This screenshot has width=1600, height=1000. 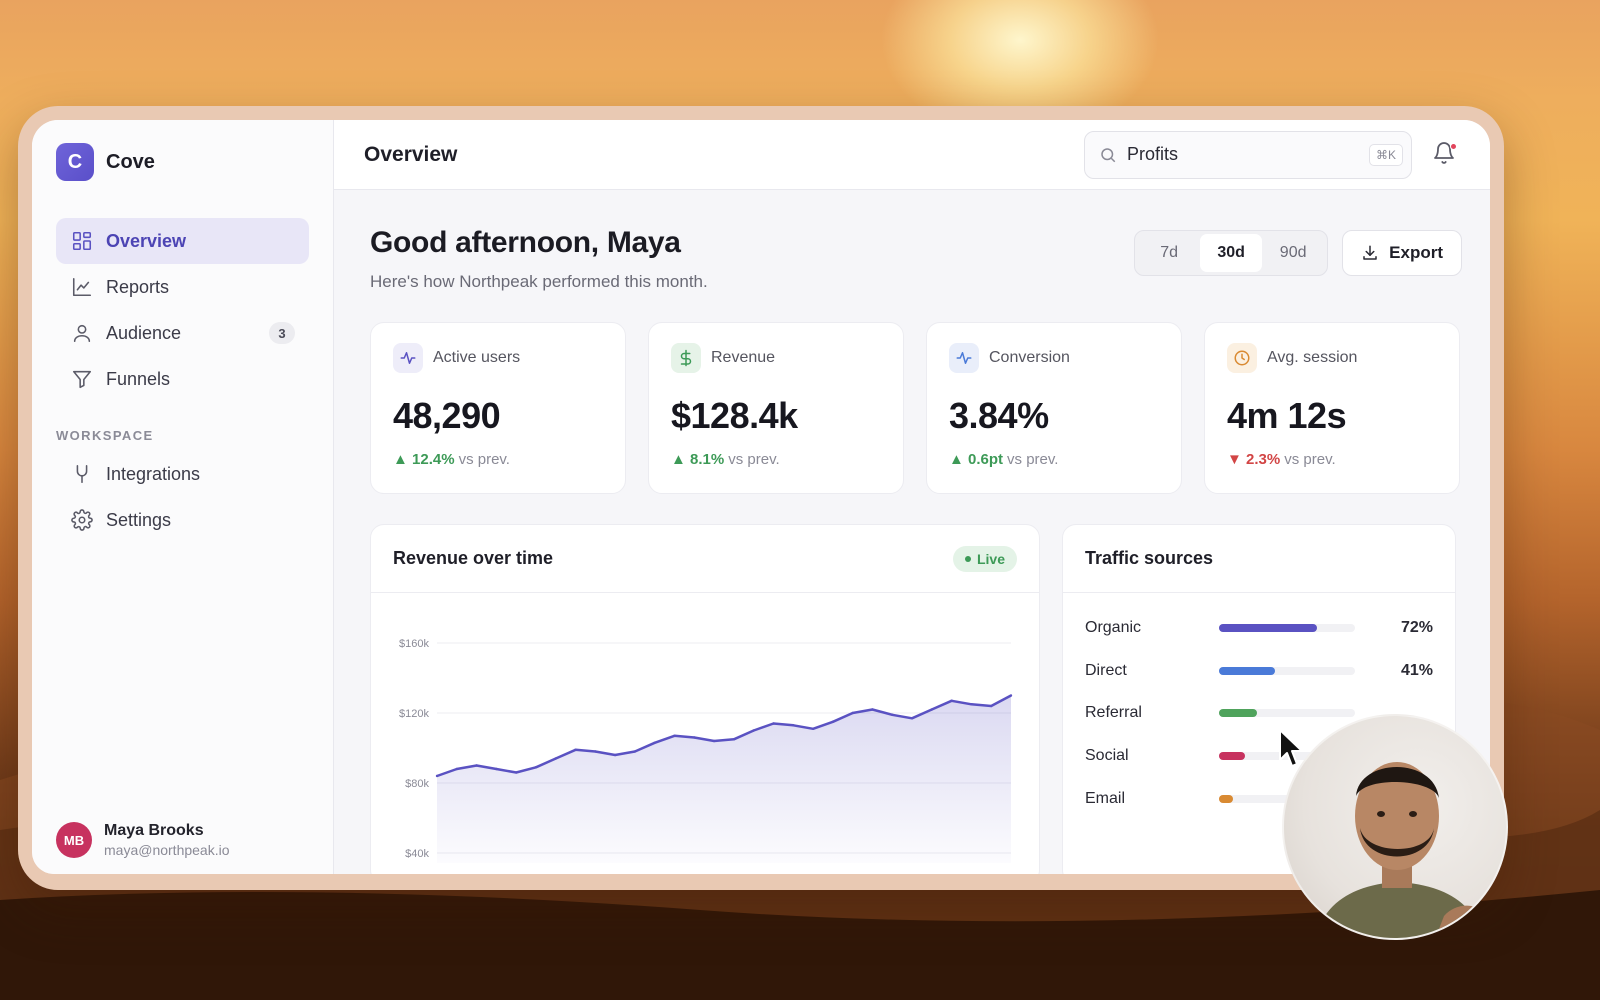 What do you see at coordinates (143, 840) in the screenshot?
I see `user-profile: MB Maya Brooks maya@northpeak.io` at bounding box center [143, 840].